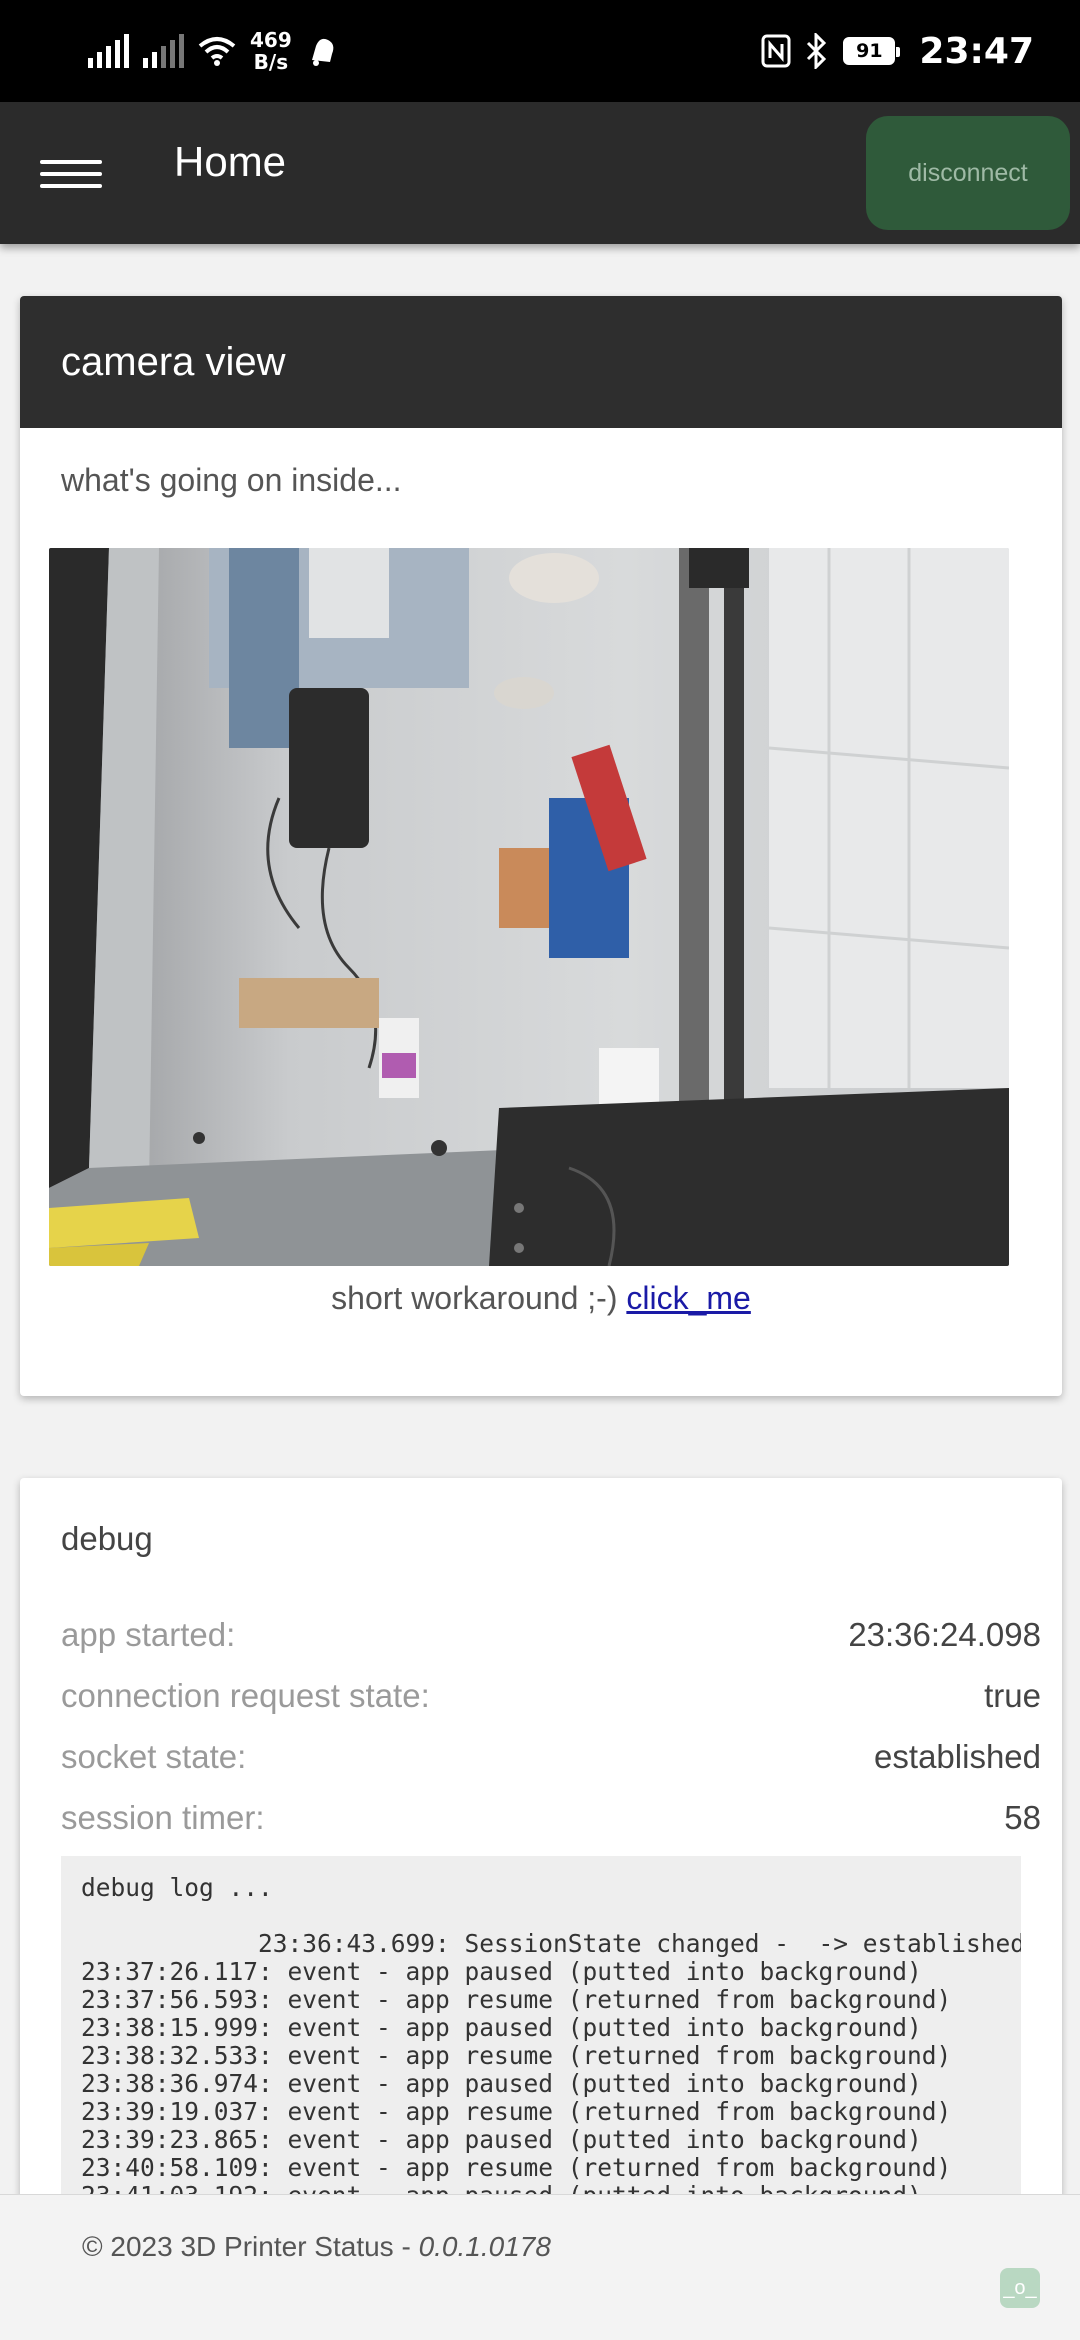 Image resolution: width=1080 pixels, height=2340 pixels. Describe the element at coordinates (551, 1757) in the screenshot. I see `debug-row-socket-state: socket state: established` at that location.